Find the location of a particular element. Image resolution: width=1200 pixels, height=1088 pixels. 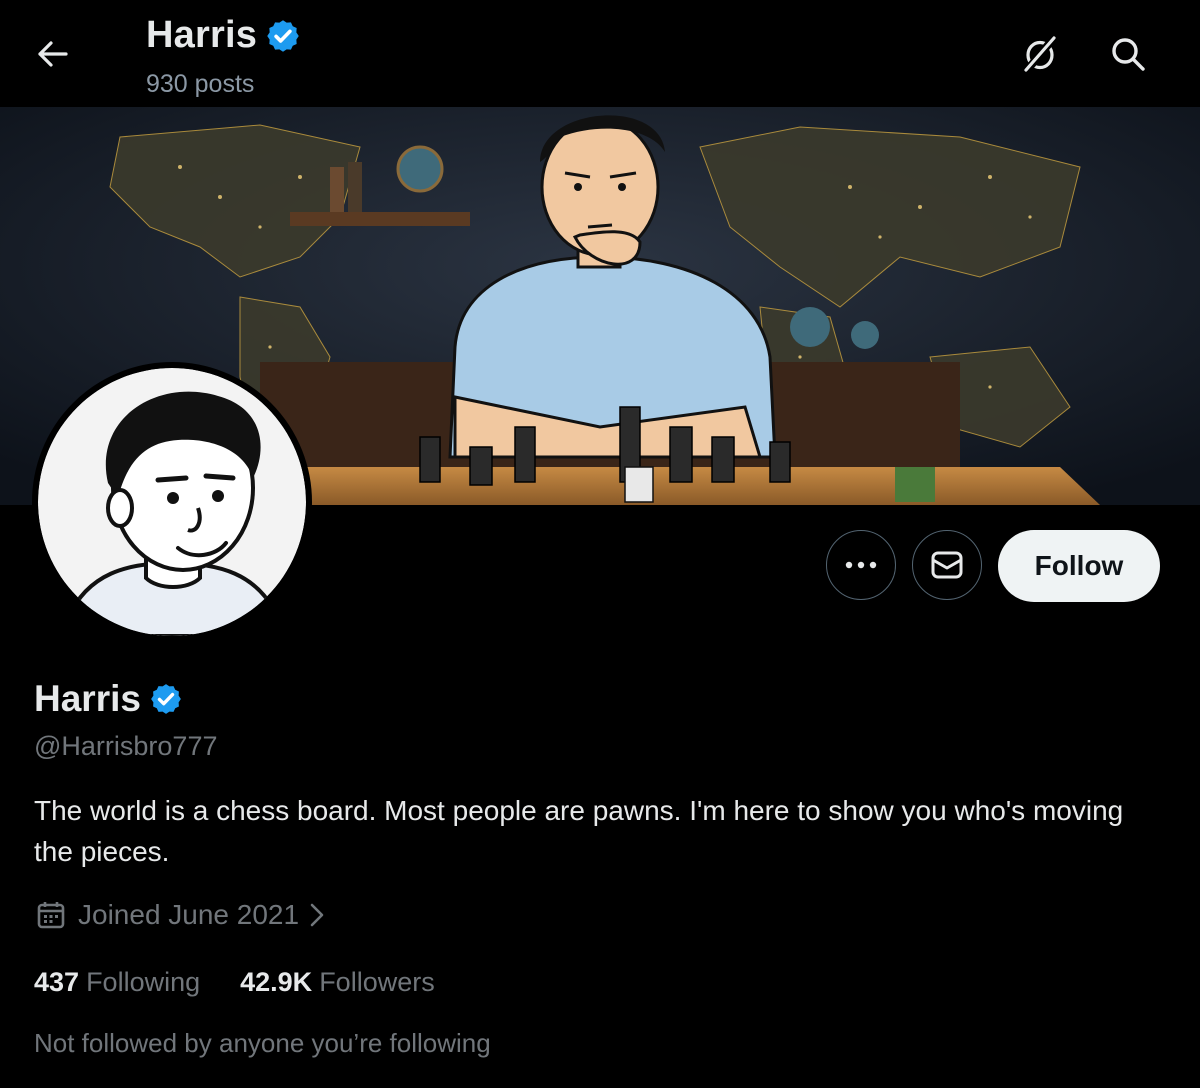

joined-label: Joined June 2021 is located at coordinates (189, 914).